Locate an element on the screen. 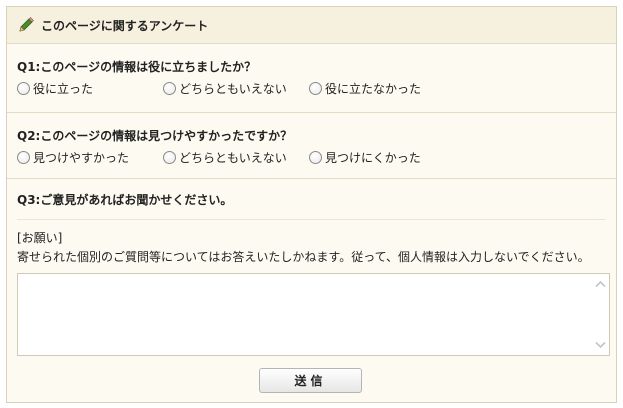  question-2-options: 見つけやすかった どちらともいえない 見つけにくかった is located at coordinates (316, 157).